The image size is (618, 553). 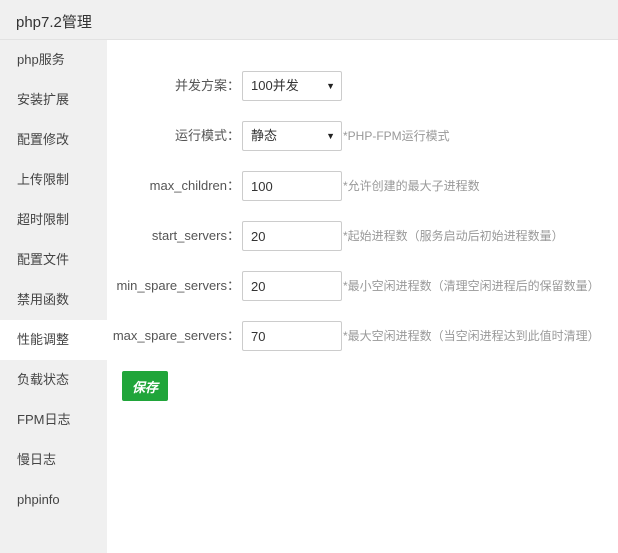 What do you see at coordinates (292, 336) in the screenshot?
I see `max-spare-servers-input` at bounding box center [292, 336].